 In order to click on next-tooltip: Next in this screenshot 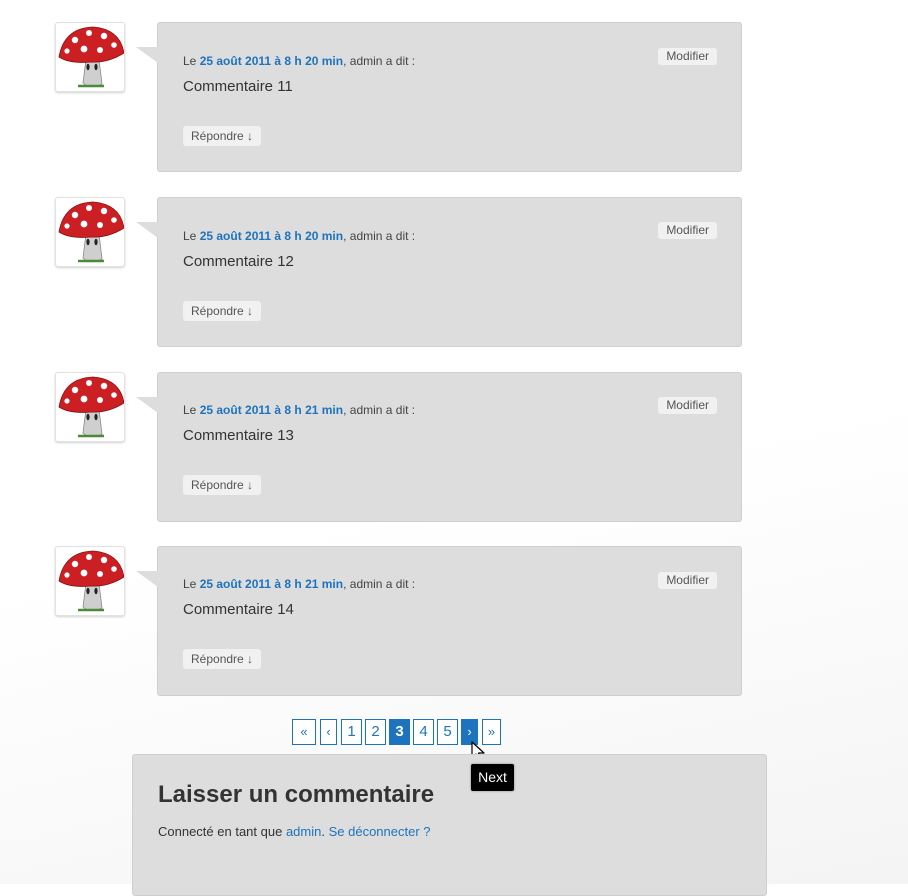, I will do `click(492, 777)`.